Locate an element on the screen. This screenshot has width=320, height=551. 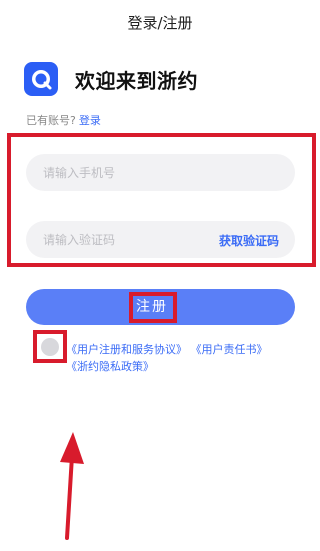
privacy-policy-link: 《浙约隐私政策》 is located at coordinates (110, 366).